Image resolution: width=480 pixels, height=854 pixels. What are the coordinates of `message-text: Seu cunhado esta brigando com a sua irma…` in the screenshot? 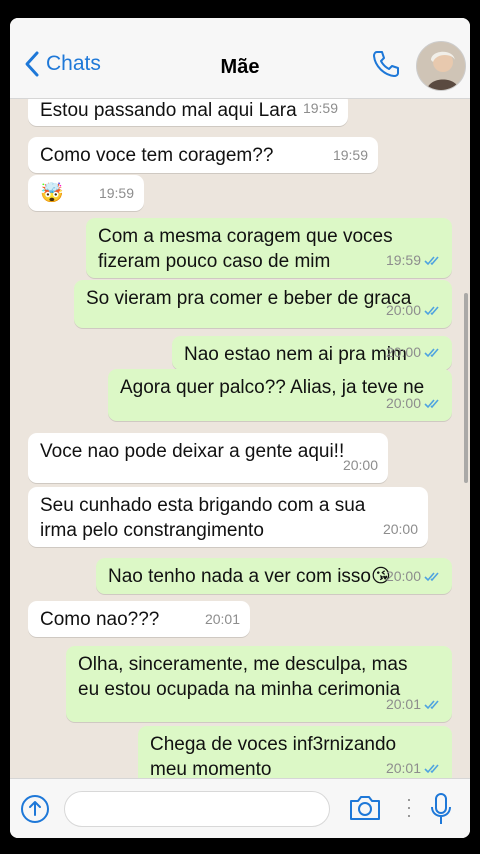 It's located at (203, 518).